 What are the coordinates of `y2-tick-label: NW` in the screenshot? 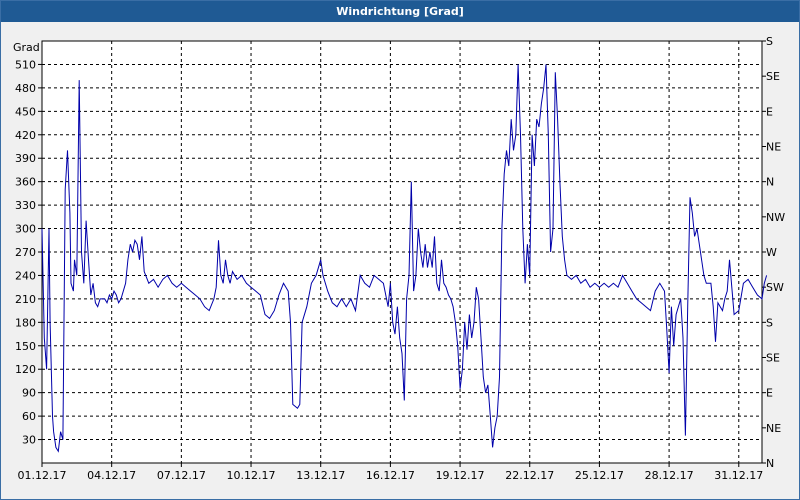 It's located at (775, 217).